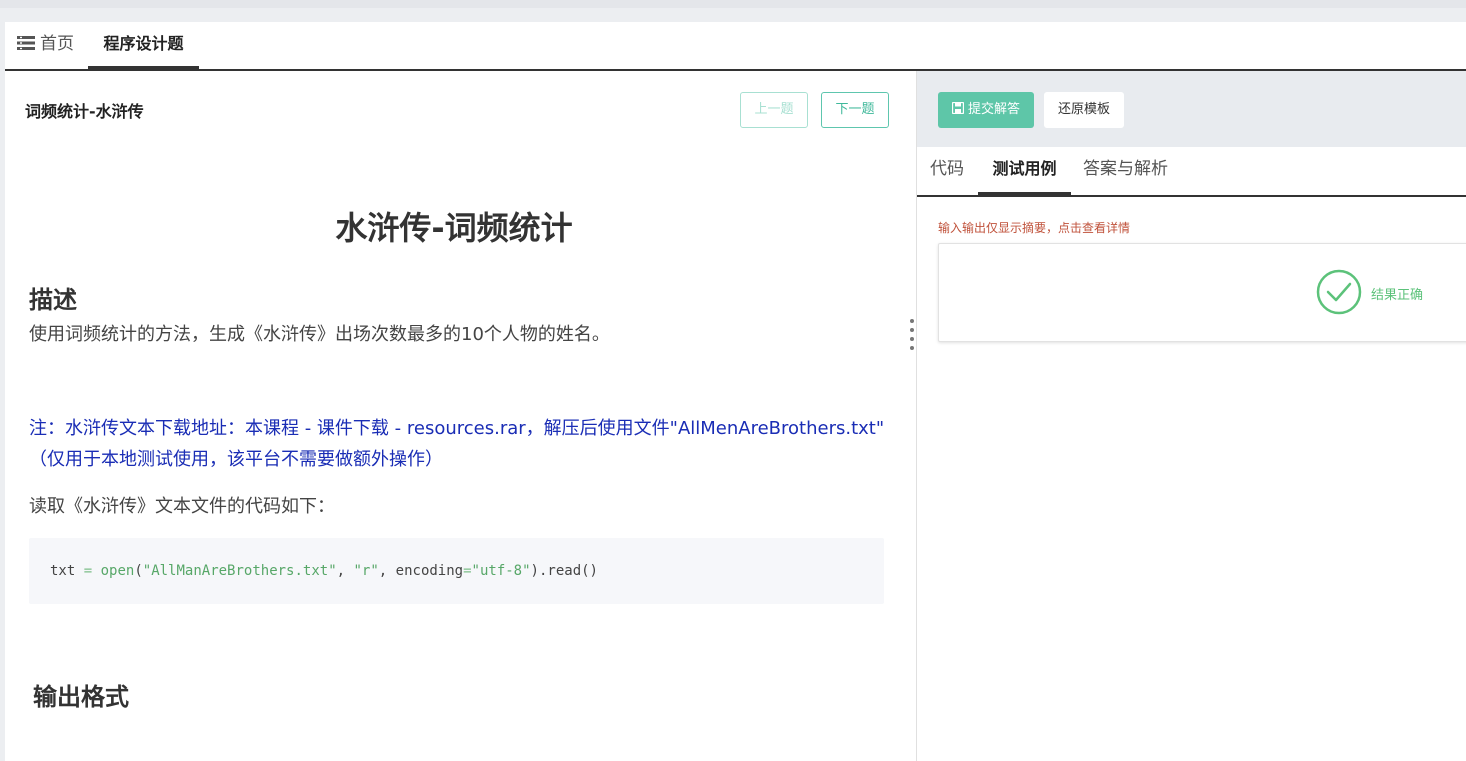 The width and height of the screenshot is (1466, 761). I want to click on tab-programming: 程序设计题, so click(143, 45).